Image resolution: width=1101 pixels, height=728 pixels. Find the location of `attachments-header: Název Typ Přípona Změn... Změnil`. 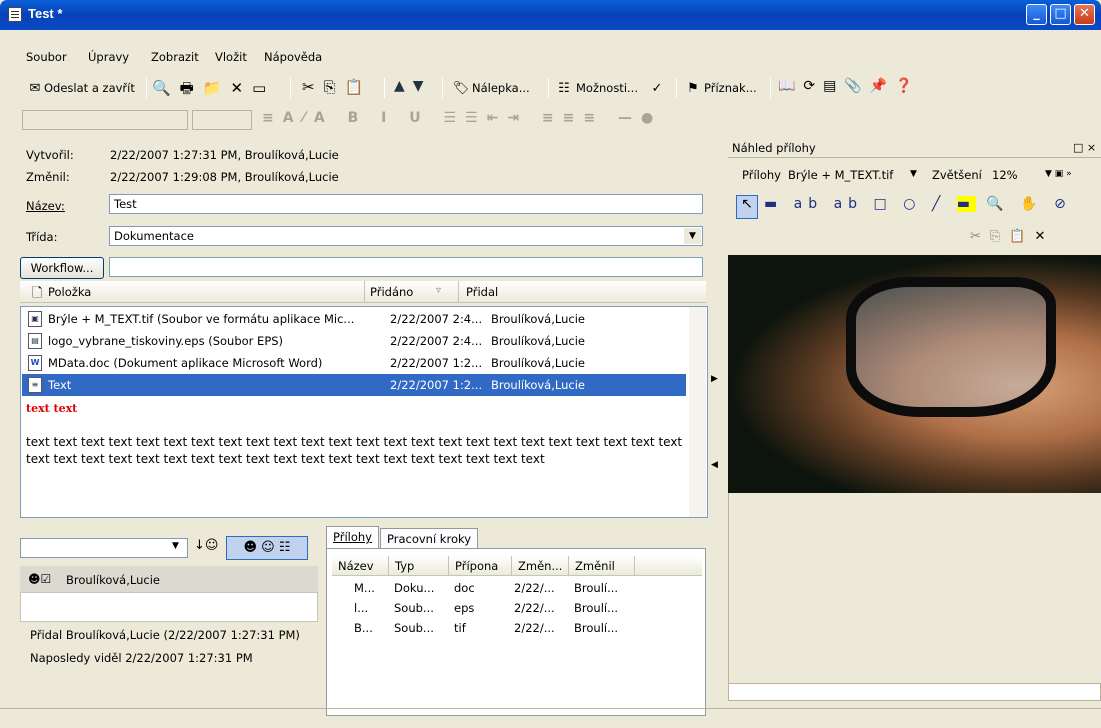

attachments-header: Název Typ Přípona Změn... Změnil is located at coordinates (517, 566).